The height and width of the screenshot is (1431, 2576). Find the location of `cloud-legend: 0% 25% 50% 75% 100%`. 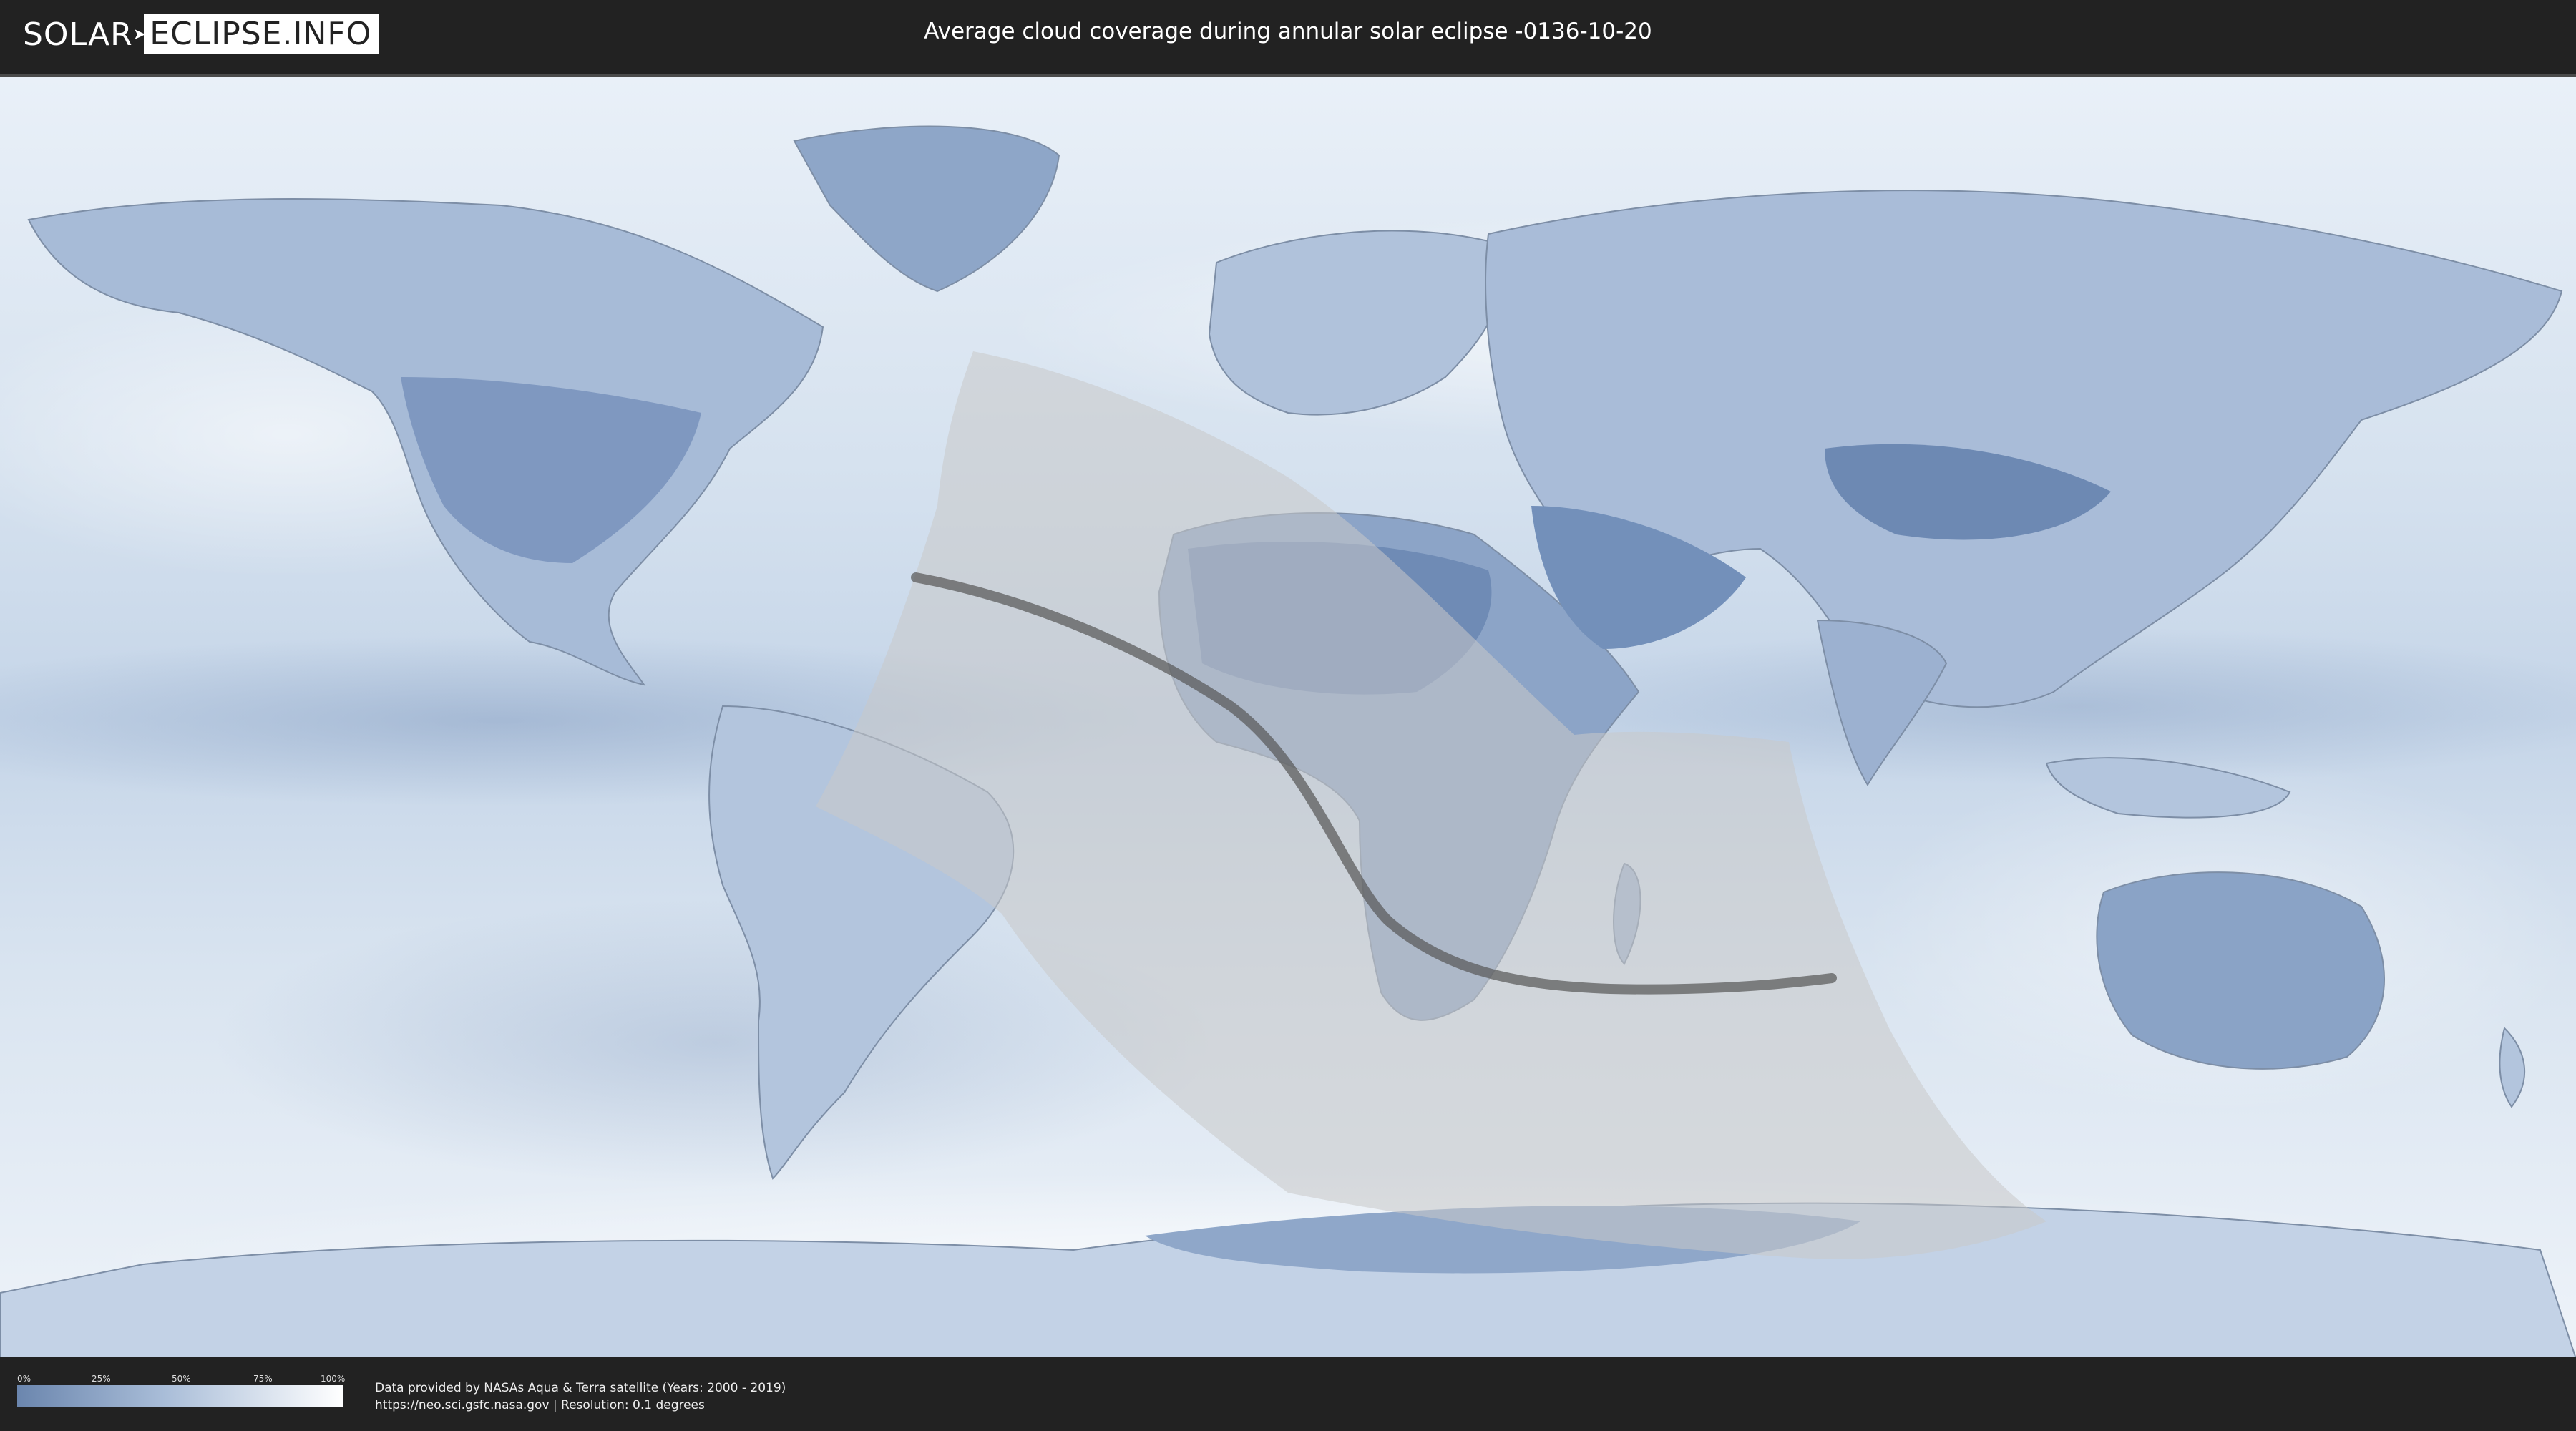

cloud-legend: 0% 25% 50% 75% 100% is located at coordinates (181, 1390).